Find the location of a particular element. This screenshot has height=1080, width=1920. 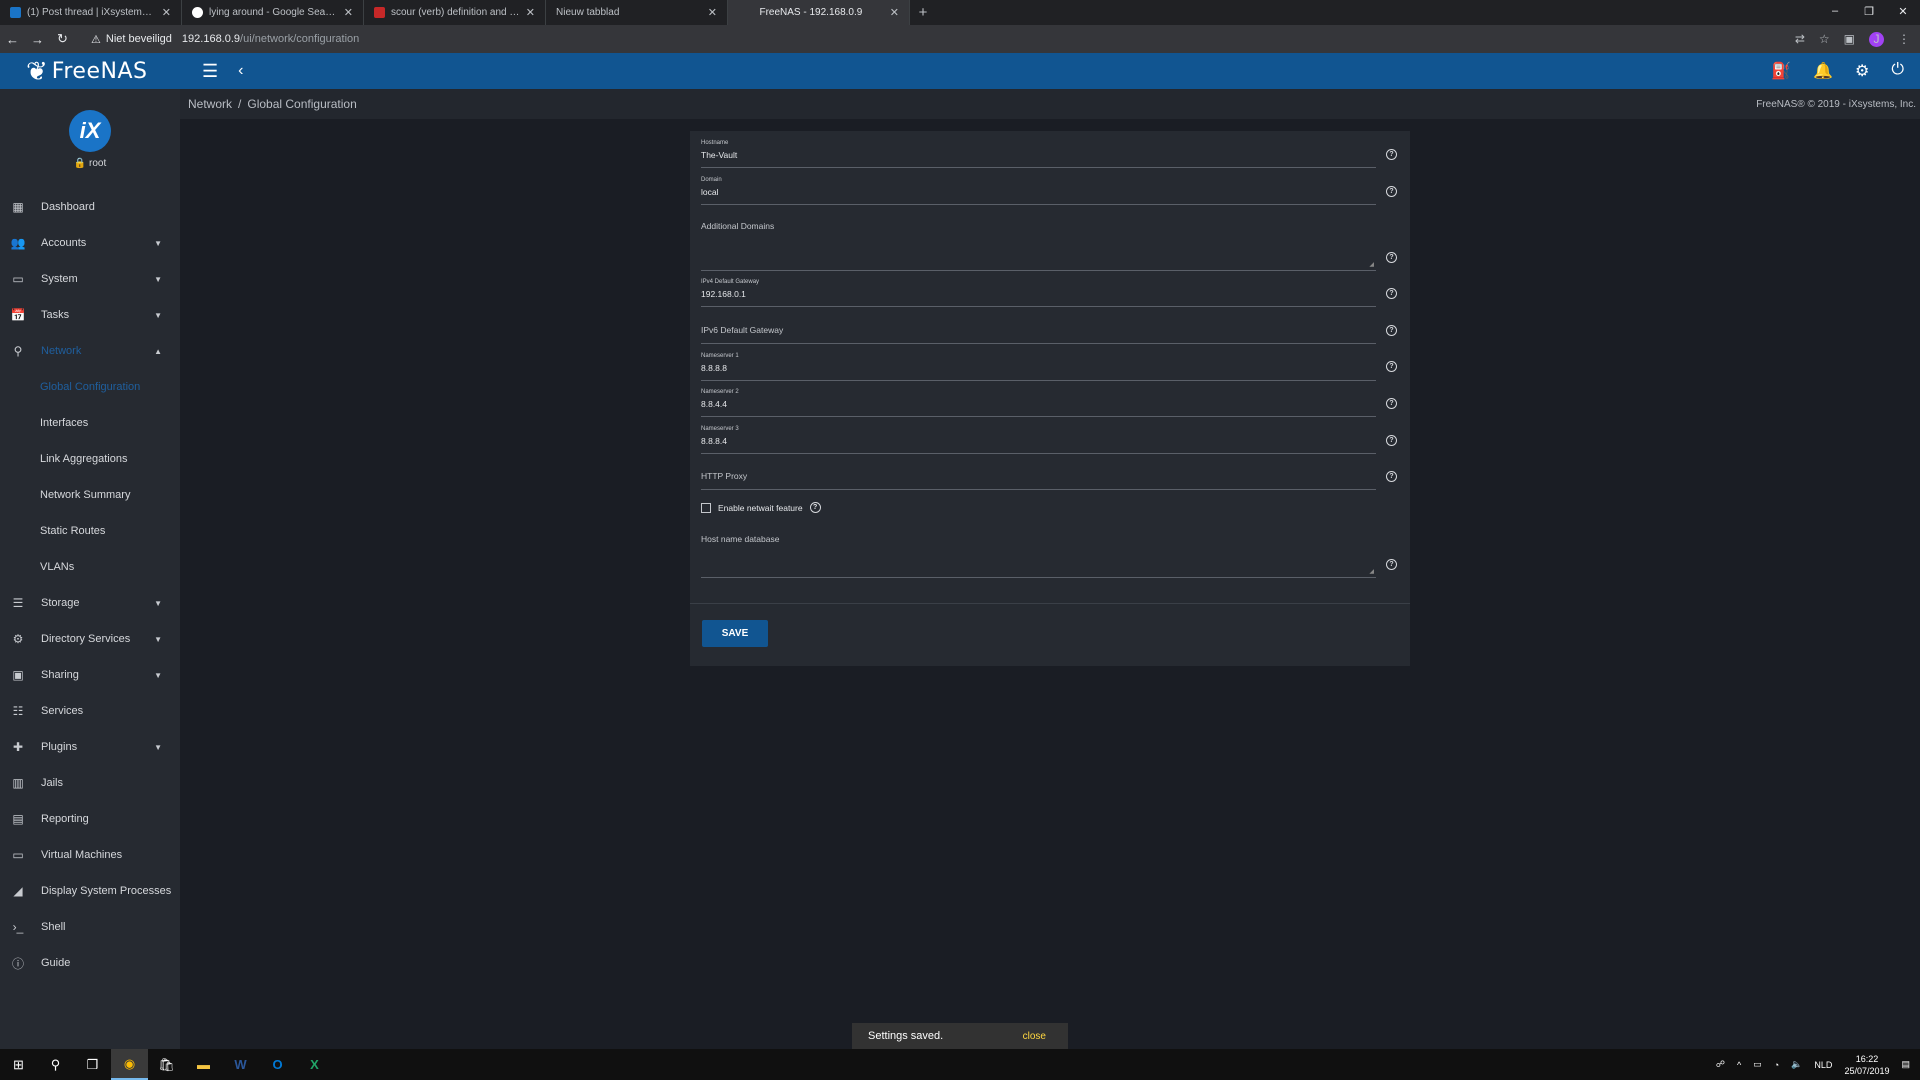

browser-tab: scour (verb) definition and synonyms ✕ is located at coordinates (455, 12).